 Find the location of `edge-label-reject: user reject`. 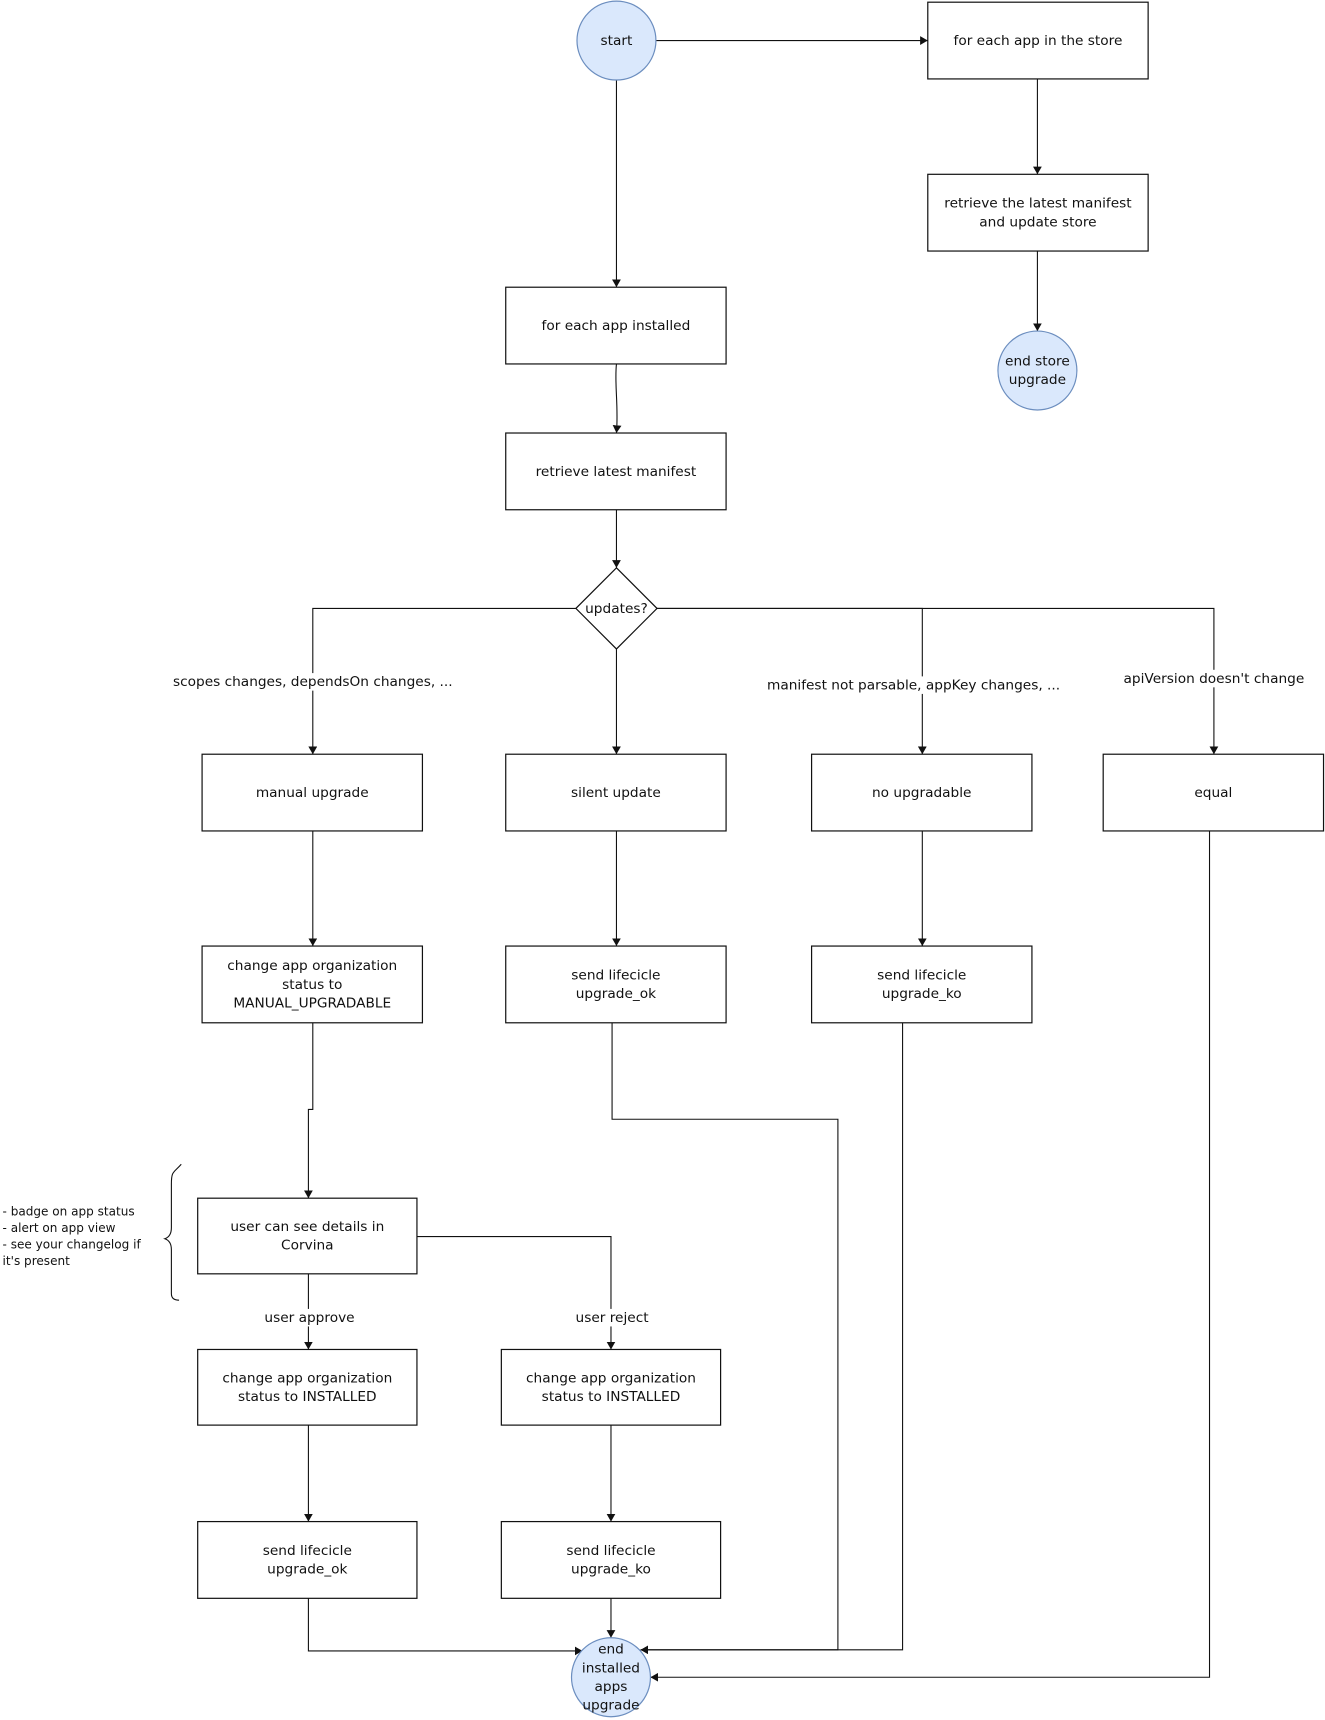

edge-label-reject: user reject is located at coordinates (613, 1318).